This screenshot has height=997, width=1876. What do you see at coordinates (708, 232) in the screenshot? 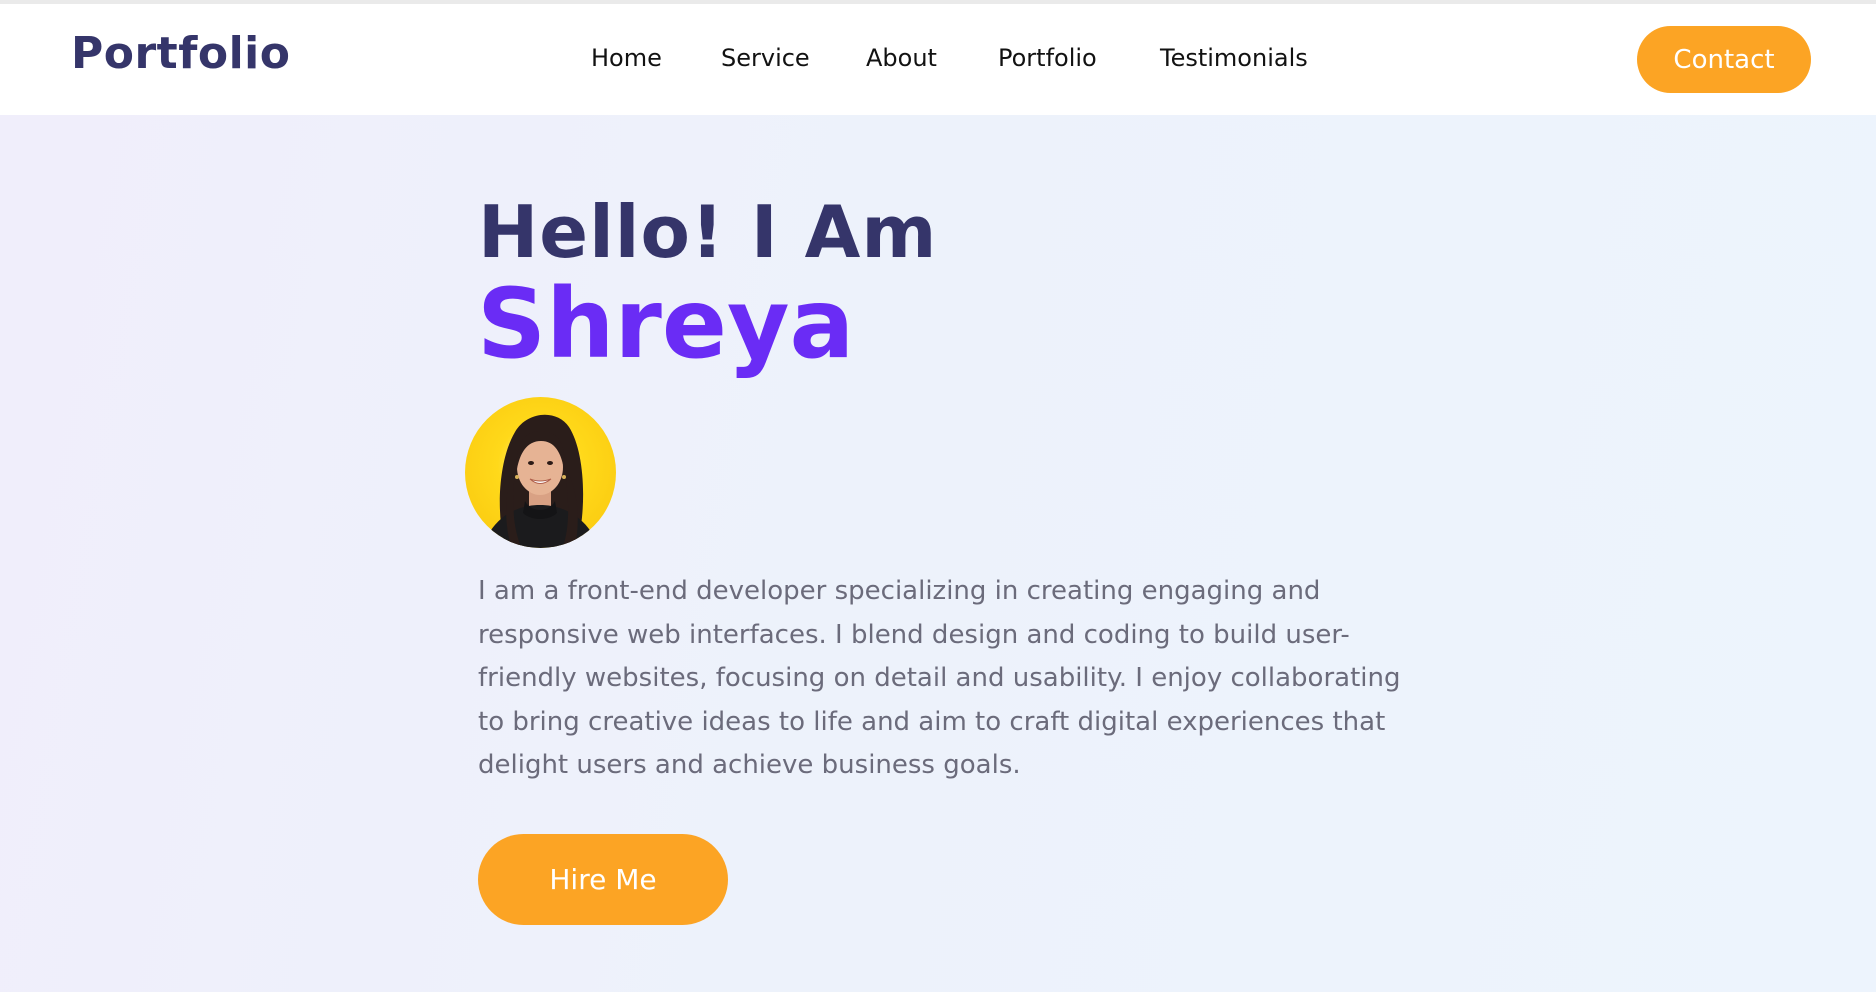
I see `hero-greeting: Hello! I Am` at bounding box center [708, 232].